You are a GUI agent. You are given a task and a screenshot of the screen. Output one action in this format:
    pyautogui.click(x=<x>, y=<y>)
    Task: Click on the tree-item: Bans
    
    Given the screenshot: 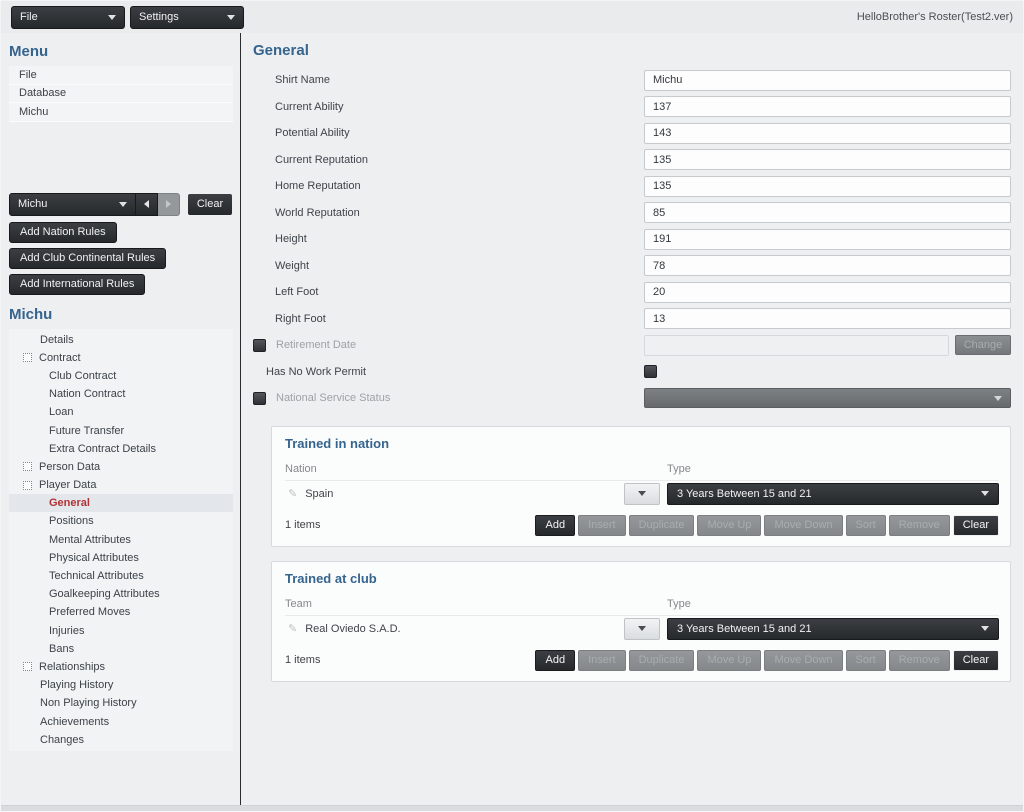 What is the action you would take?
    pyautogui.click(x=121, y=649)
    